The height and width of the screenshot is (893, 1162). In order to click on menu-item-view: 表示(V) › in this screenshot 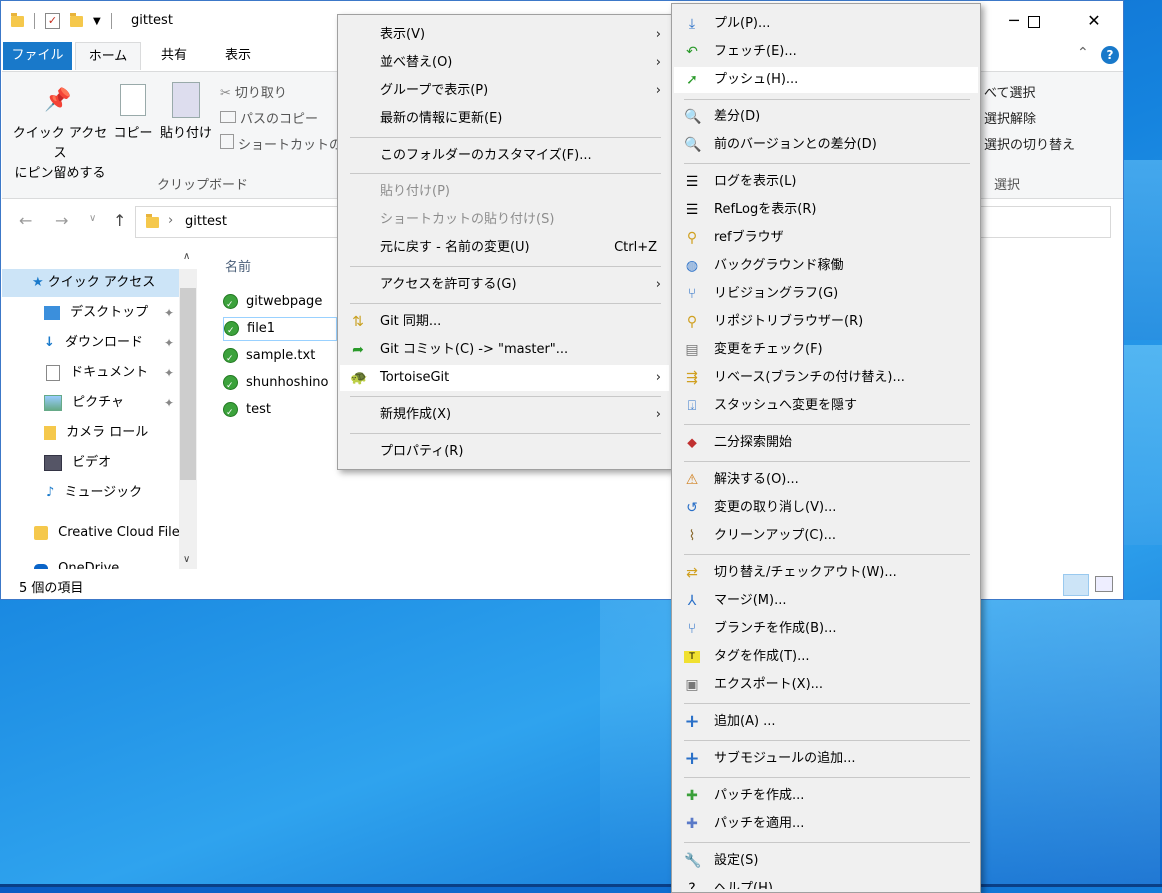, I will do `click(504, 35)`.